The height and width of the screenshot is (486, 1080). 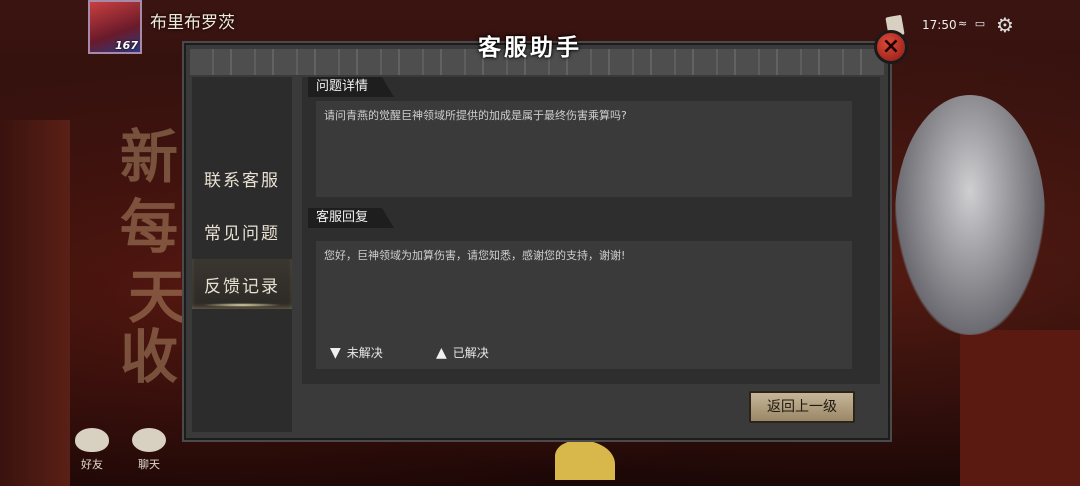 I want to click on sidebar-item-contact: 联系客服, so click(x=242, y=178).